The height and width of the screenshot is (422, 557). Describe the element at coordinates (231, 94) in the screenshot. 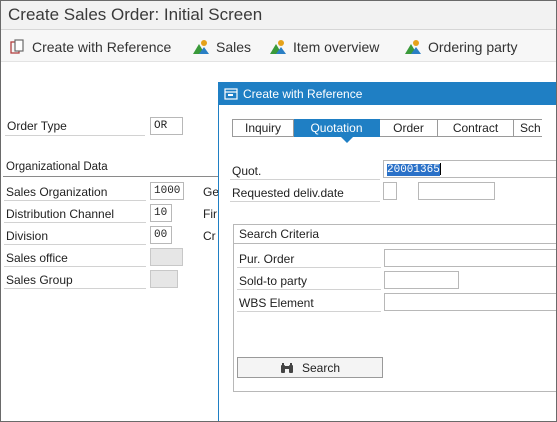

I see `dialog-icon` at that location.